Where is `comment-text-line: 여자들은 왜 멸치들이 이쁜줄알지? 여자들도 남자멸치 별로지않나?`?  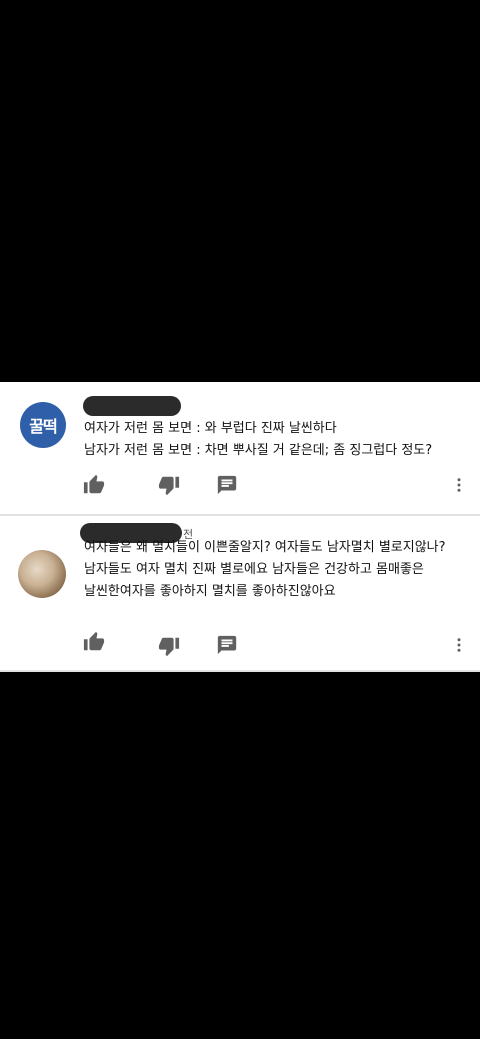
comment-text-line: 여자들은 왜 멸치들이 이쁜줄알지? 여자들도 남자멸치 별로지않나? is located at coordinates (265, 547).